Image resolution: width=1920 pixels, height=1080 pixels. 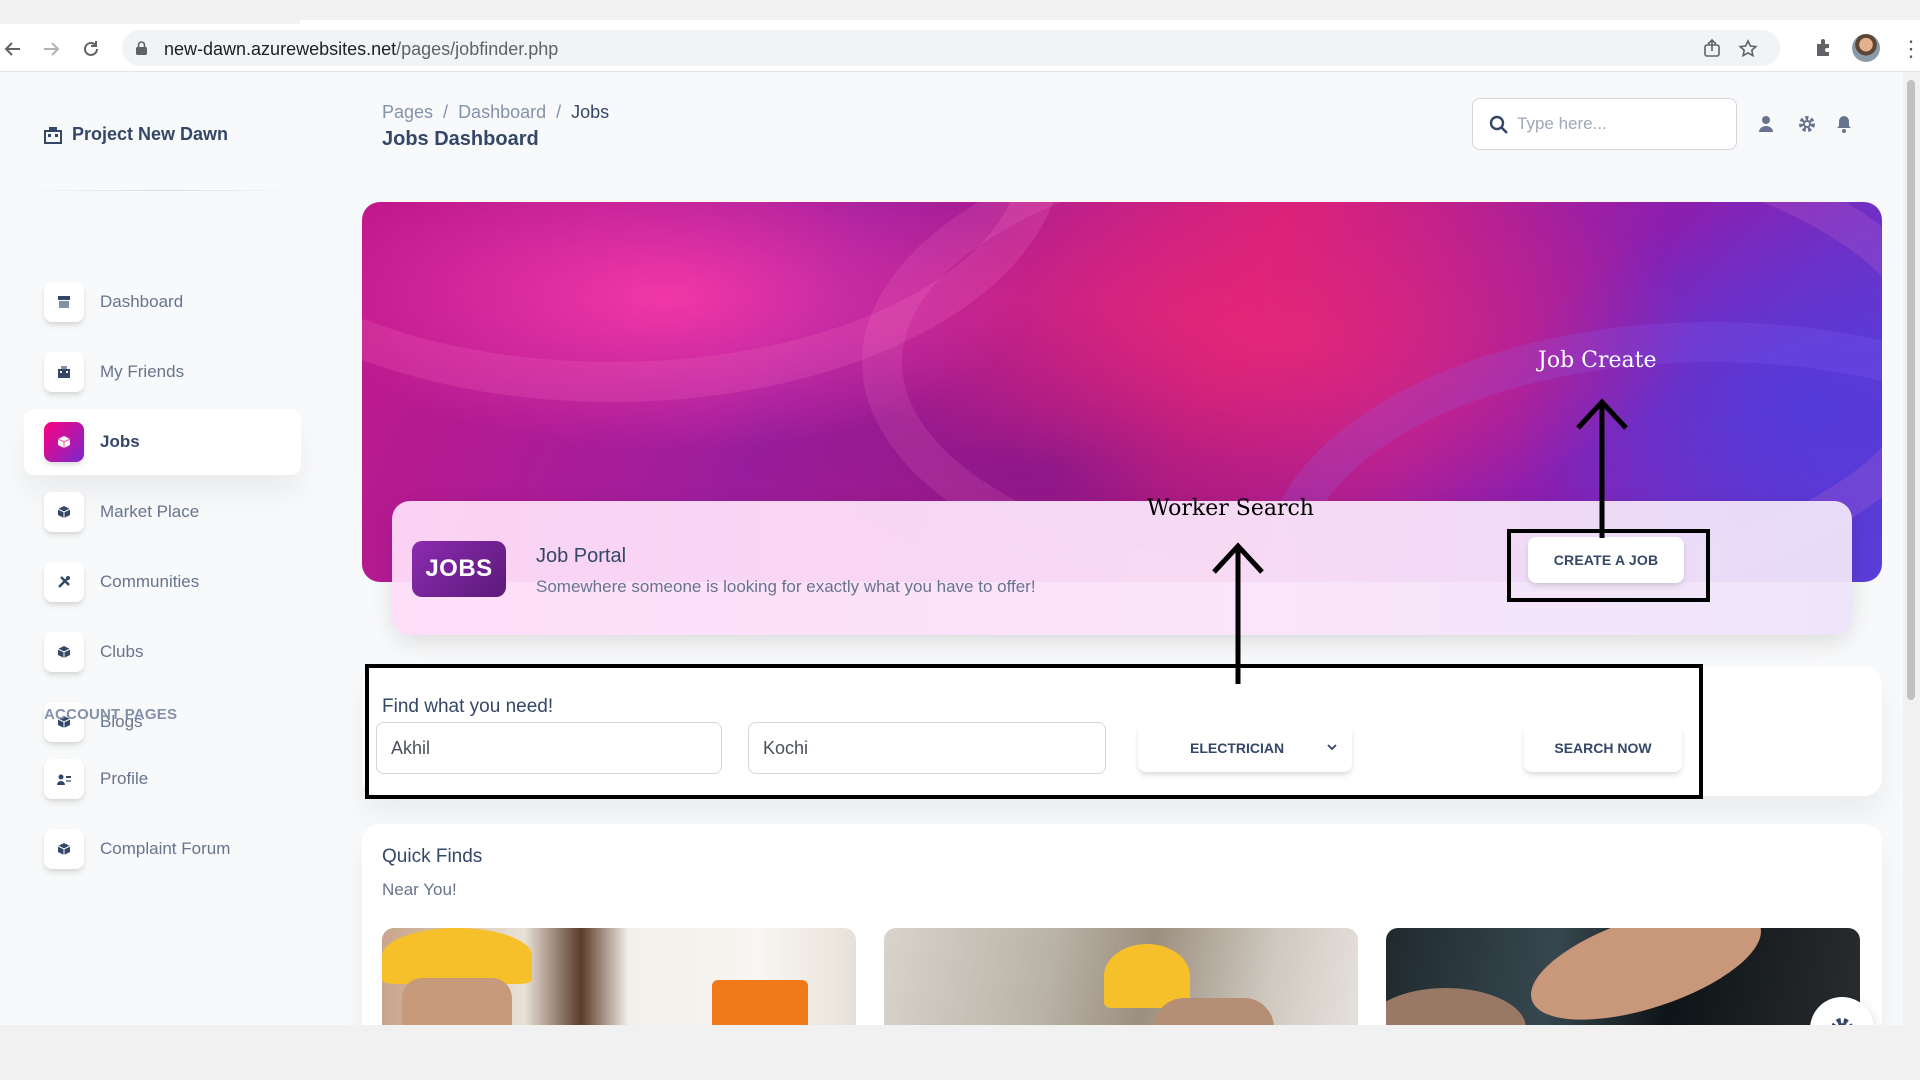 What do you see at coordinates (13, 49) in the screenshot?
I see `back-icon` at bounding box center [13, 49].